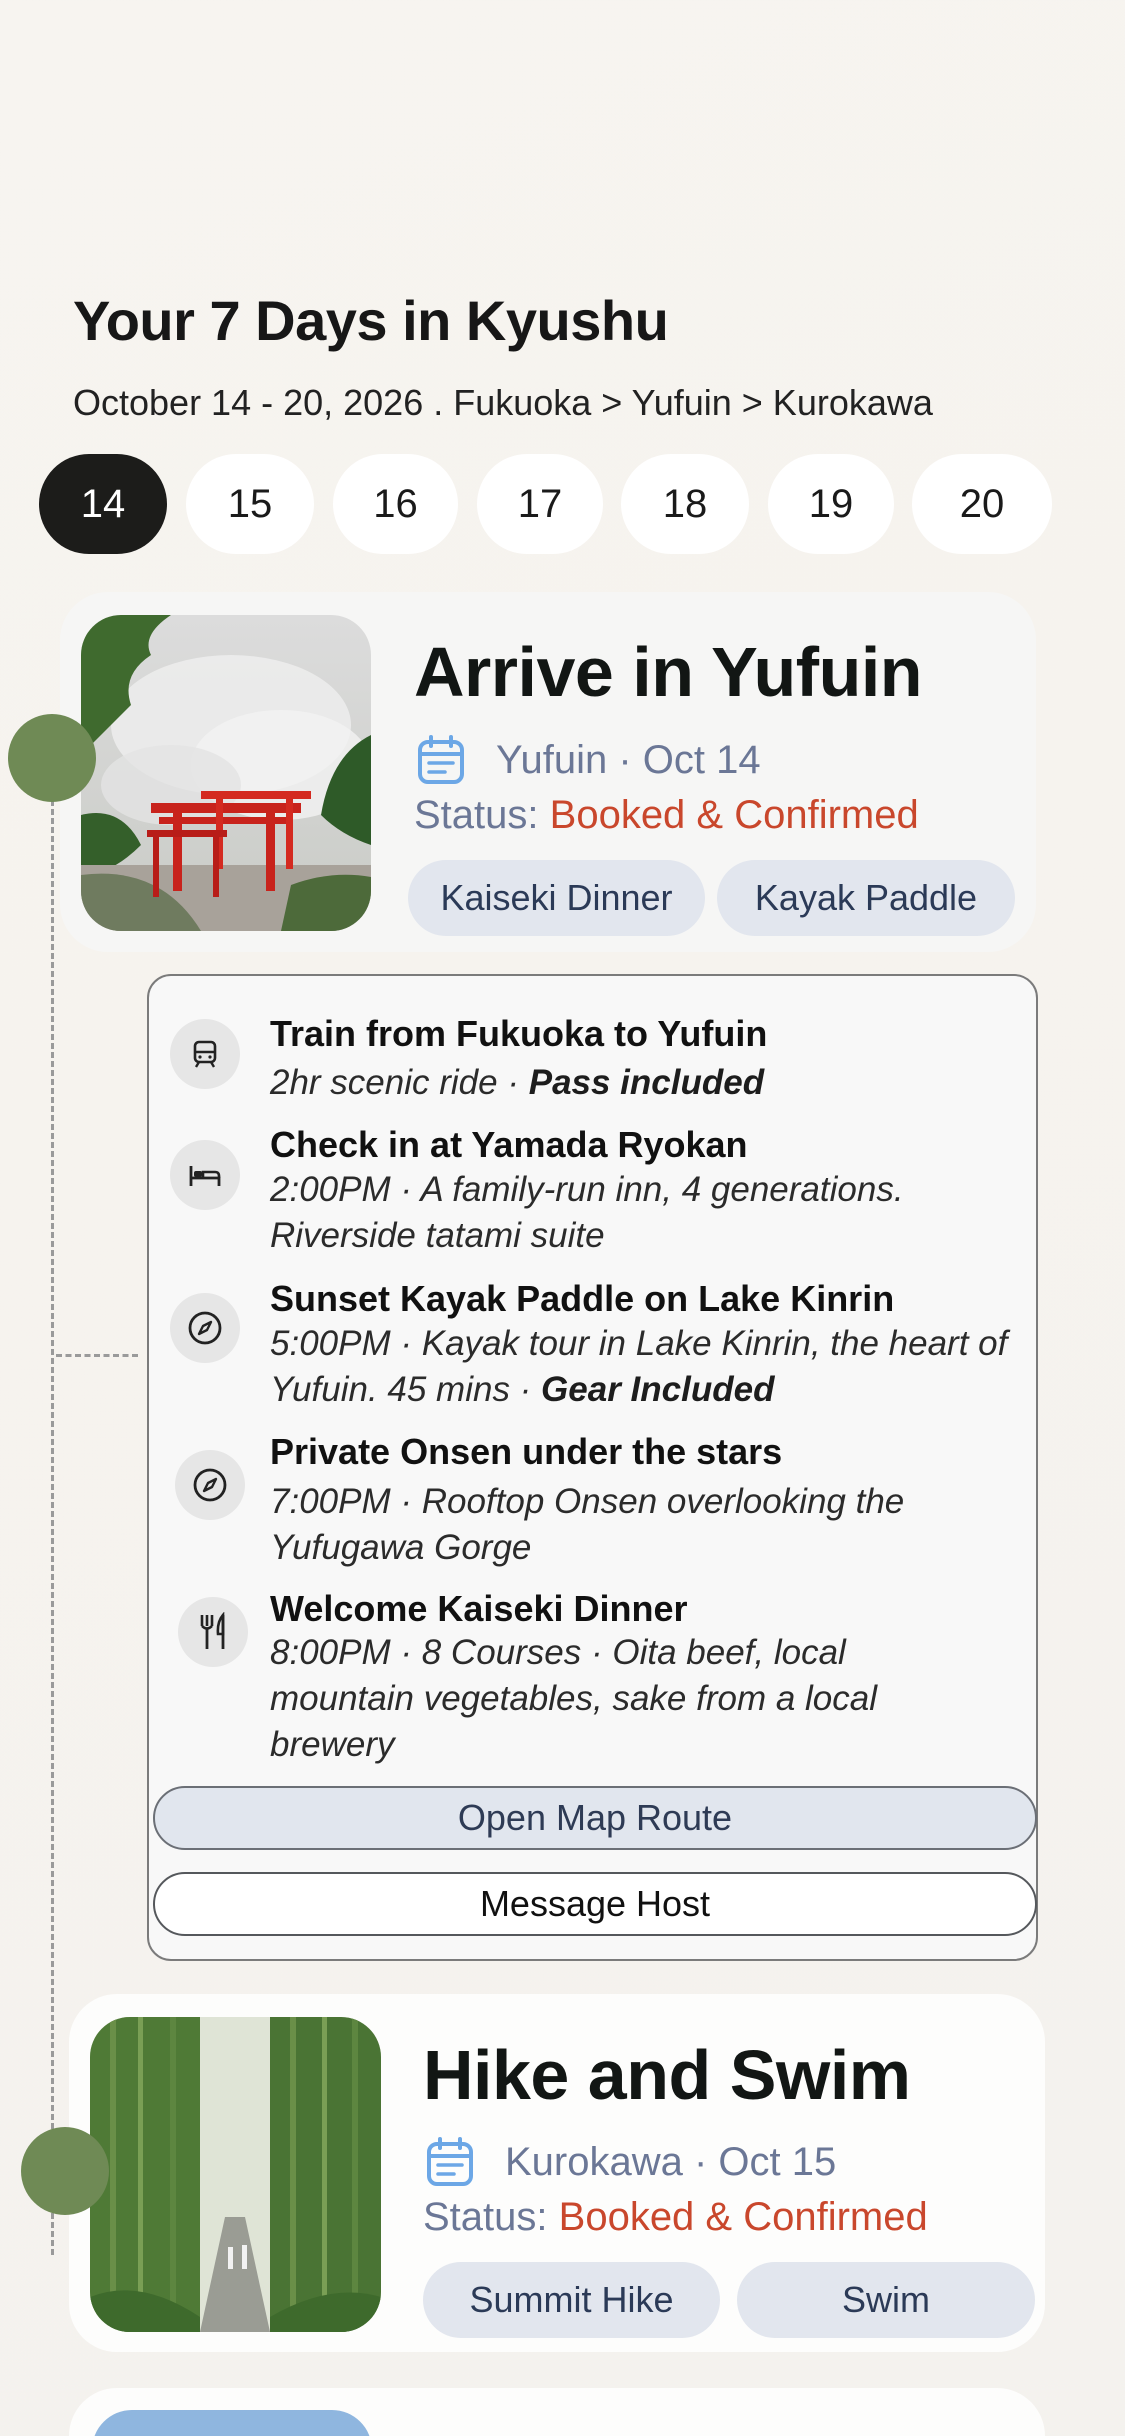 The height and width of the screenshot is (2436, 1125). Describe the element at coordinates (886, 2300) in the screenshot. I see `tag-swim: Swim` at that location.